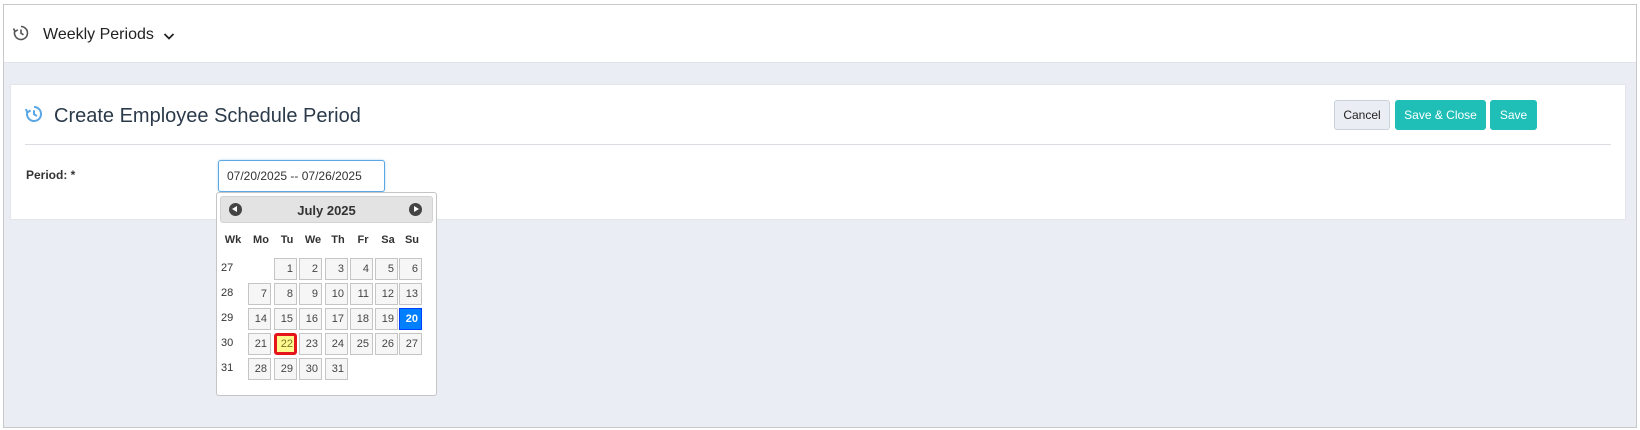 The width and height of the screenshot is (1640, 430). What do you see at coordinates (338, 240) in the screenshot?
I see `weekday-header: Th` at bounding box center [338, 240].